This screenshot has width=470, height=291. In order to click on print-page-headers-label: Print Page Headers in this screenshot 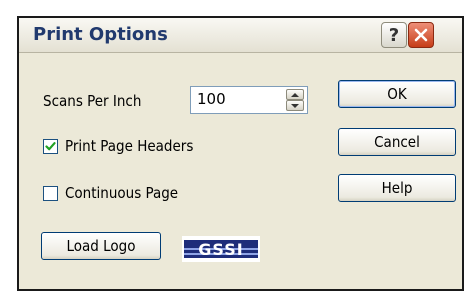, I will do `click(129, 146)`.